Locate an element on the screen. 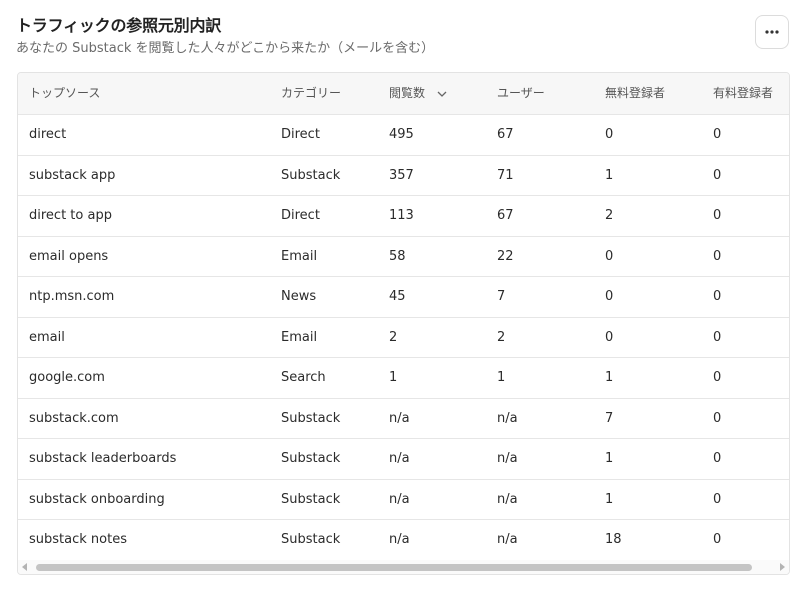 The width and height of the screenshot is (800, 589). cell-views: 1 is located at coordinates (393, 377).